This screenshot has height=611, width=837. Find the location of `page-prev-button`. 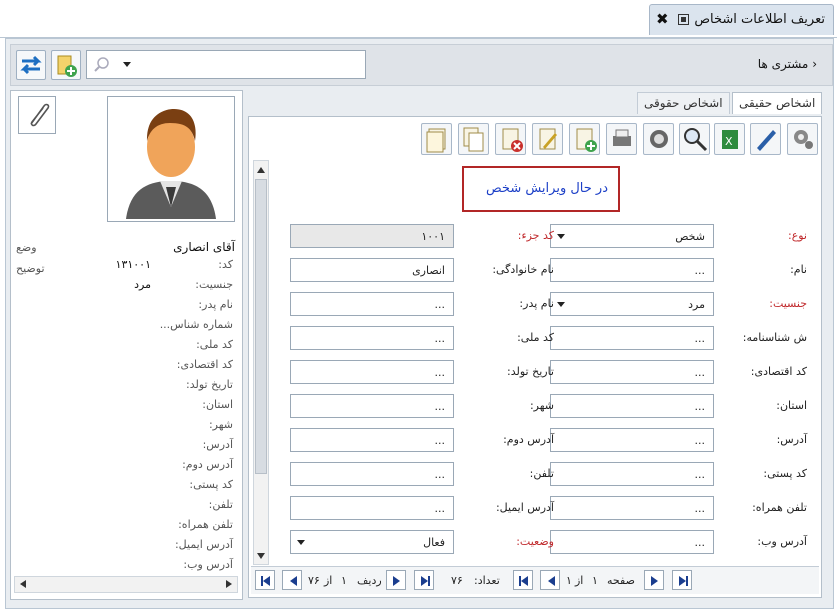

page-prev-button is located at coordinates (550, 580).